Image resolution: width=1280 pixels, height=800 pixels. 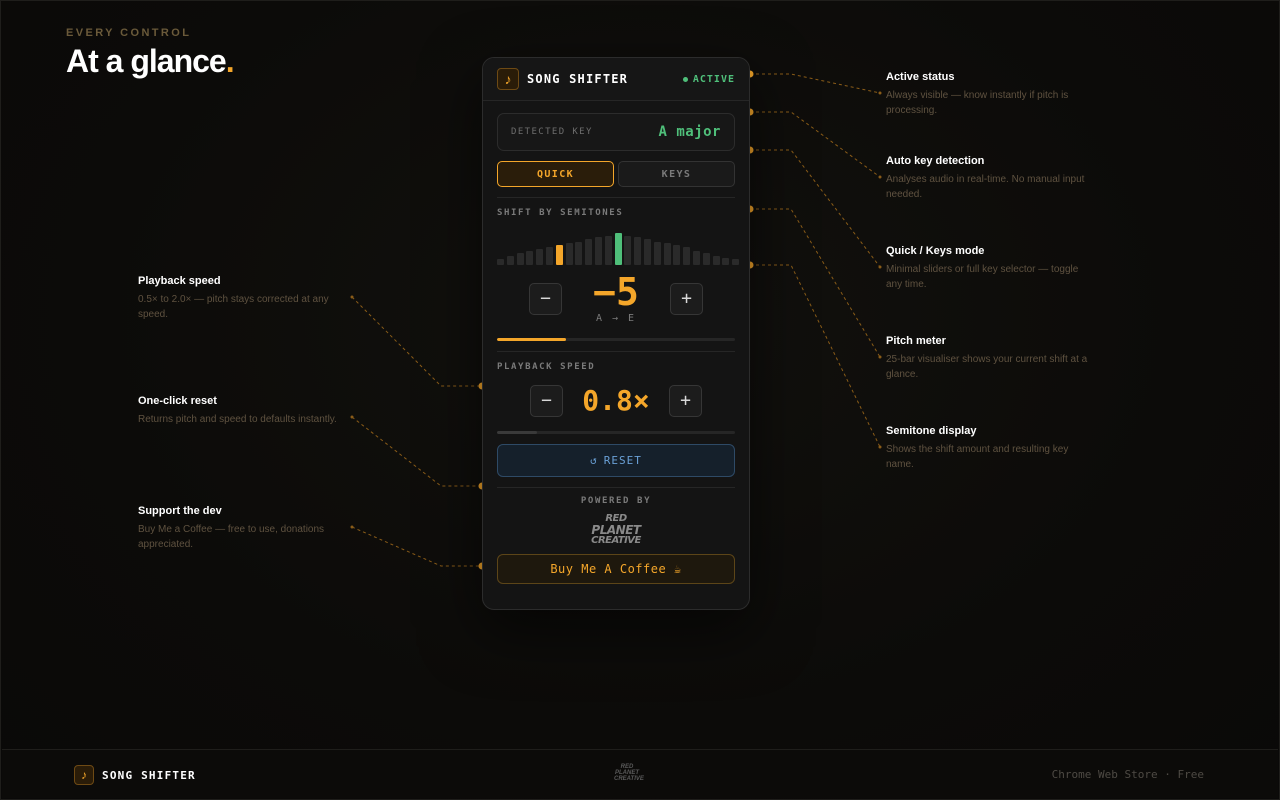 I want to click on semitone-decrease-button: −, so click(x=545, y=298).